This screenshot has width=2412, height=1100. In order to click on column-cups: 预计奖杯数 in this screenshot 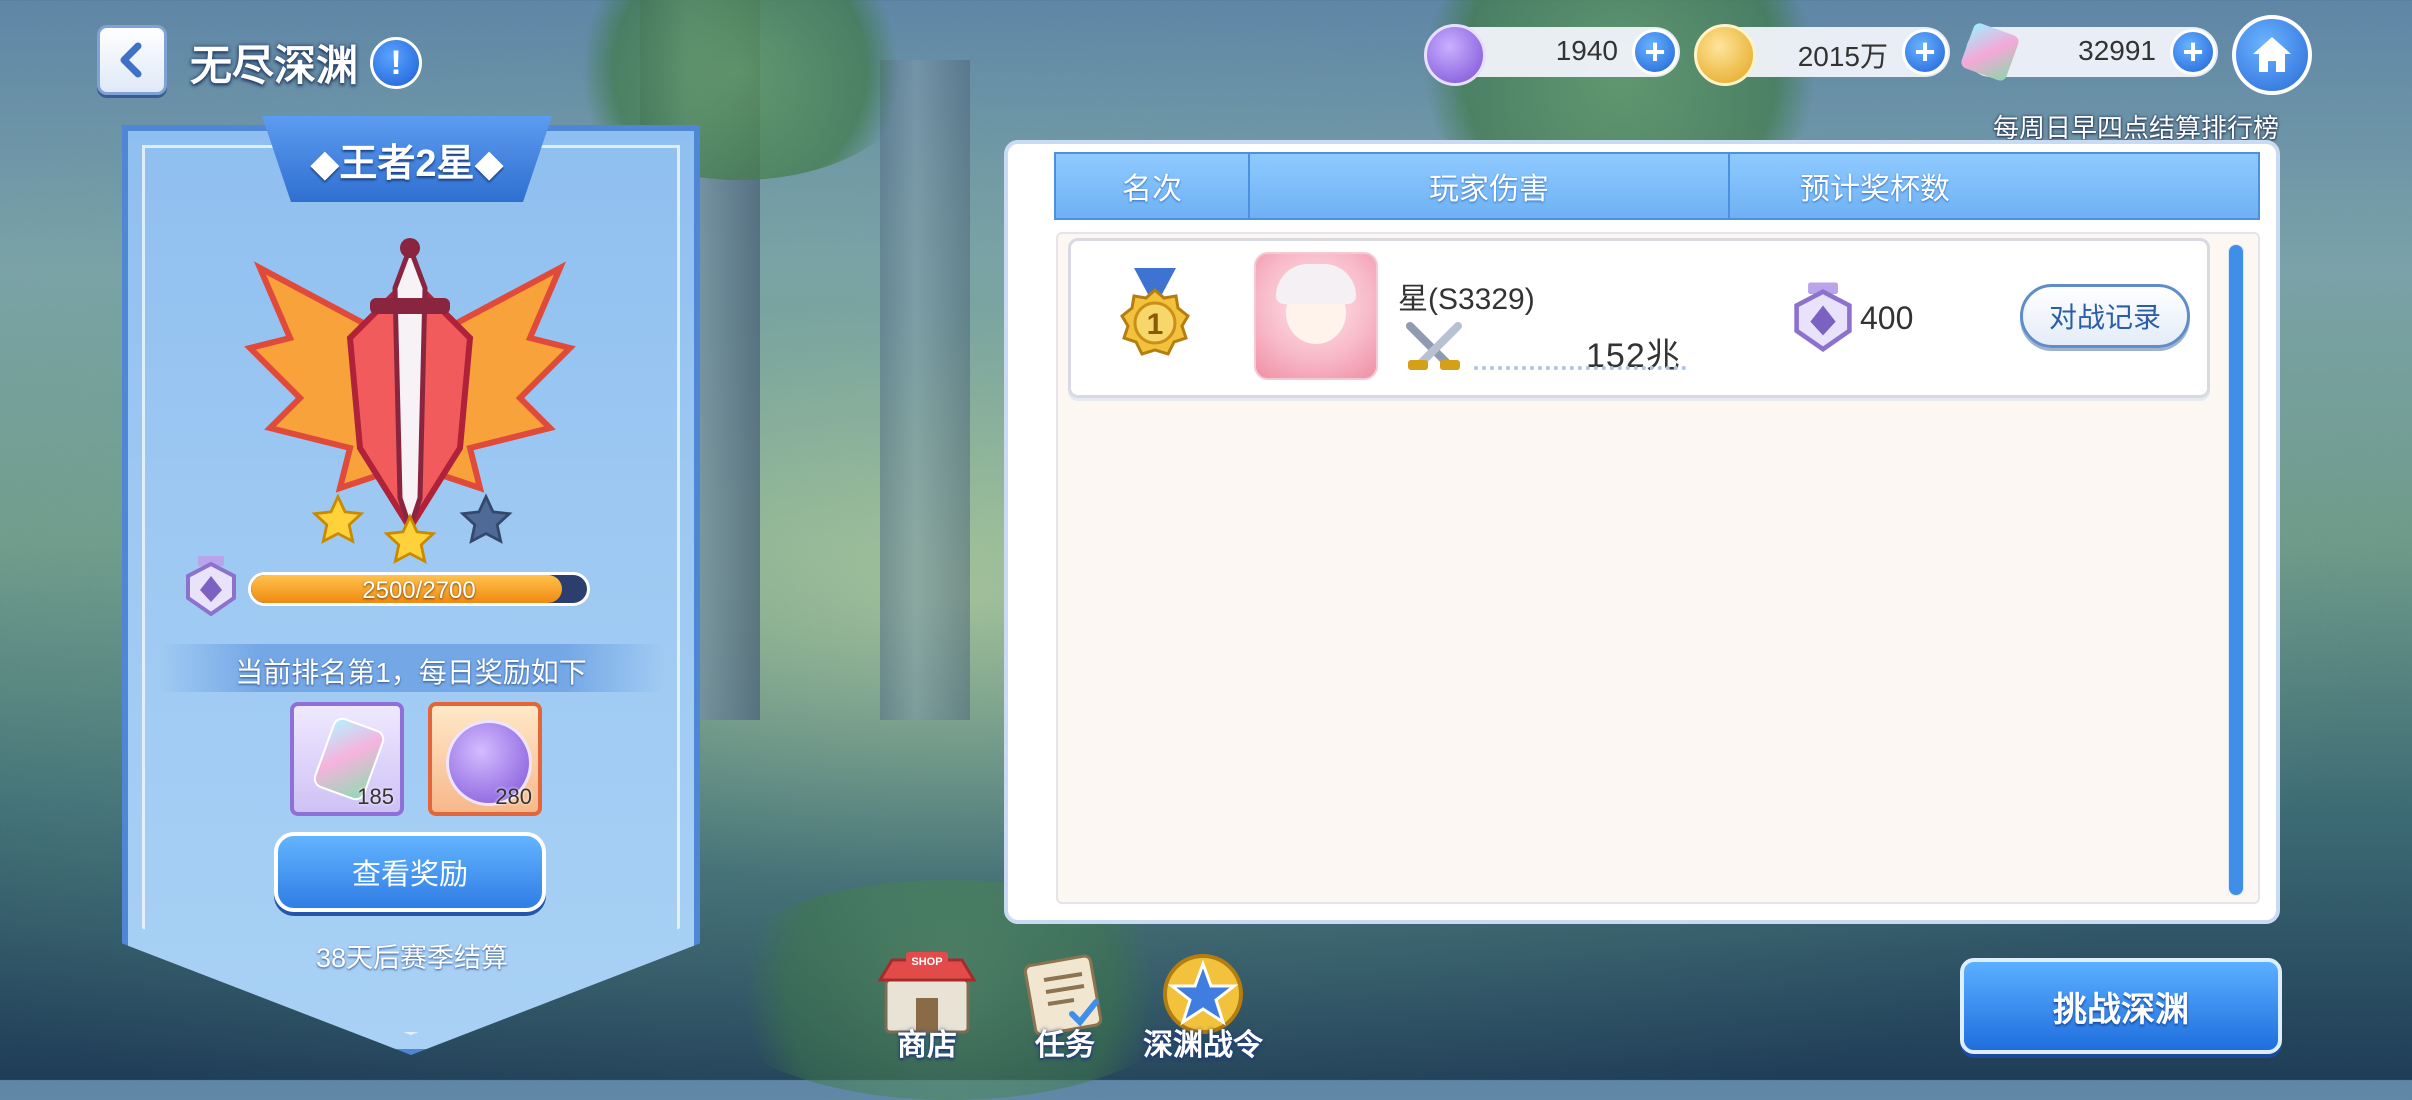, I will do `click(1875, 189)`.